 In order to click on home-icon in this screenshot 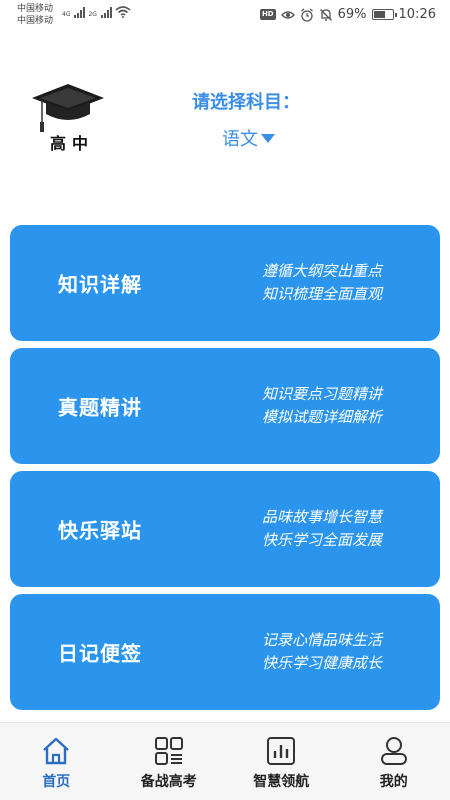, I will do `click(56, 751)`.